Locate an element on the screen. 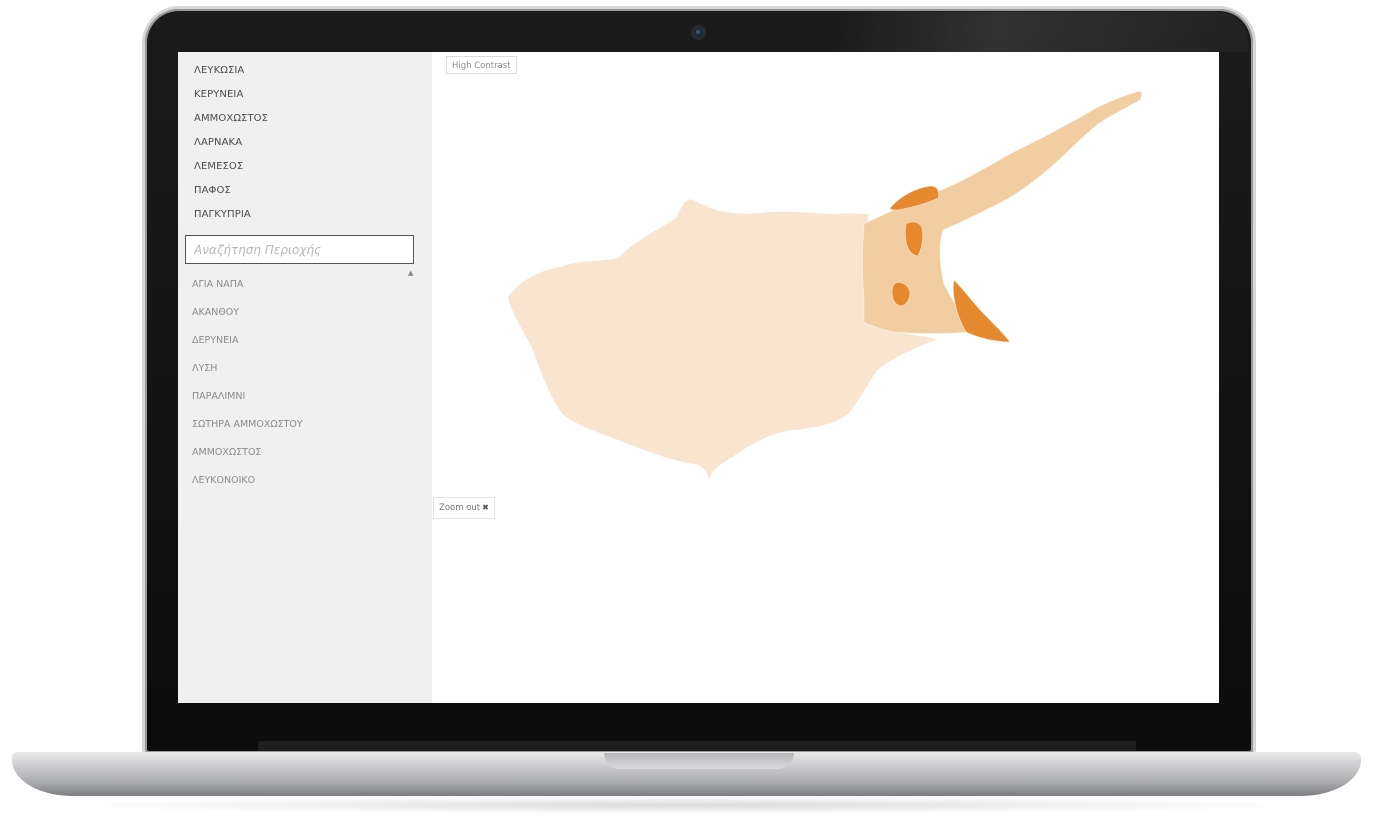 The width and height of the screenshot is (1373, 836). zoom-out-label: Zoom out is located at coordinates (460, 508).